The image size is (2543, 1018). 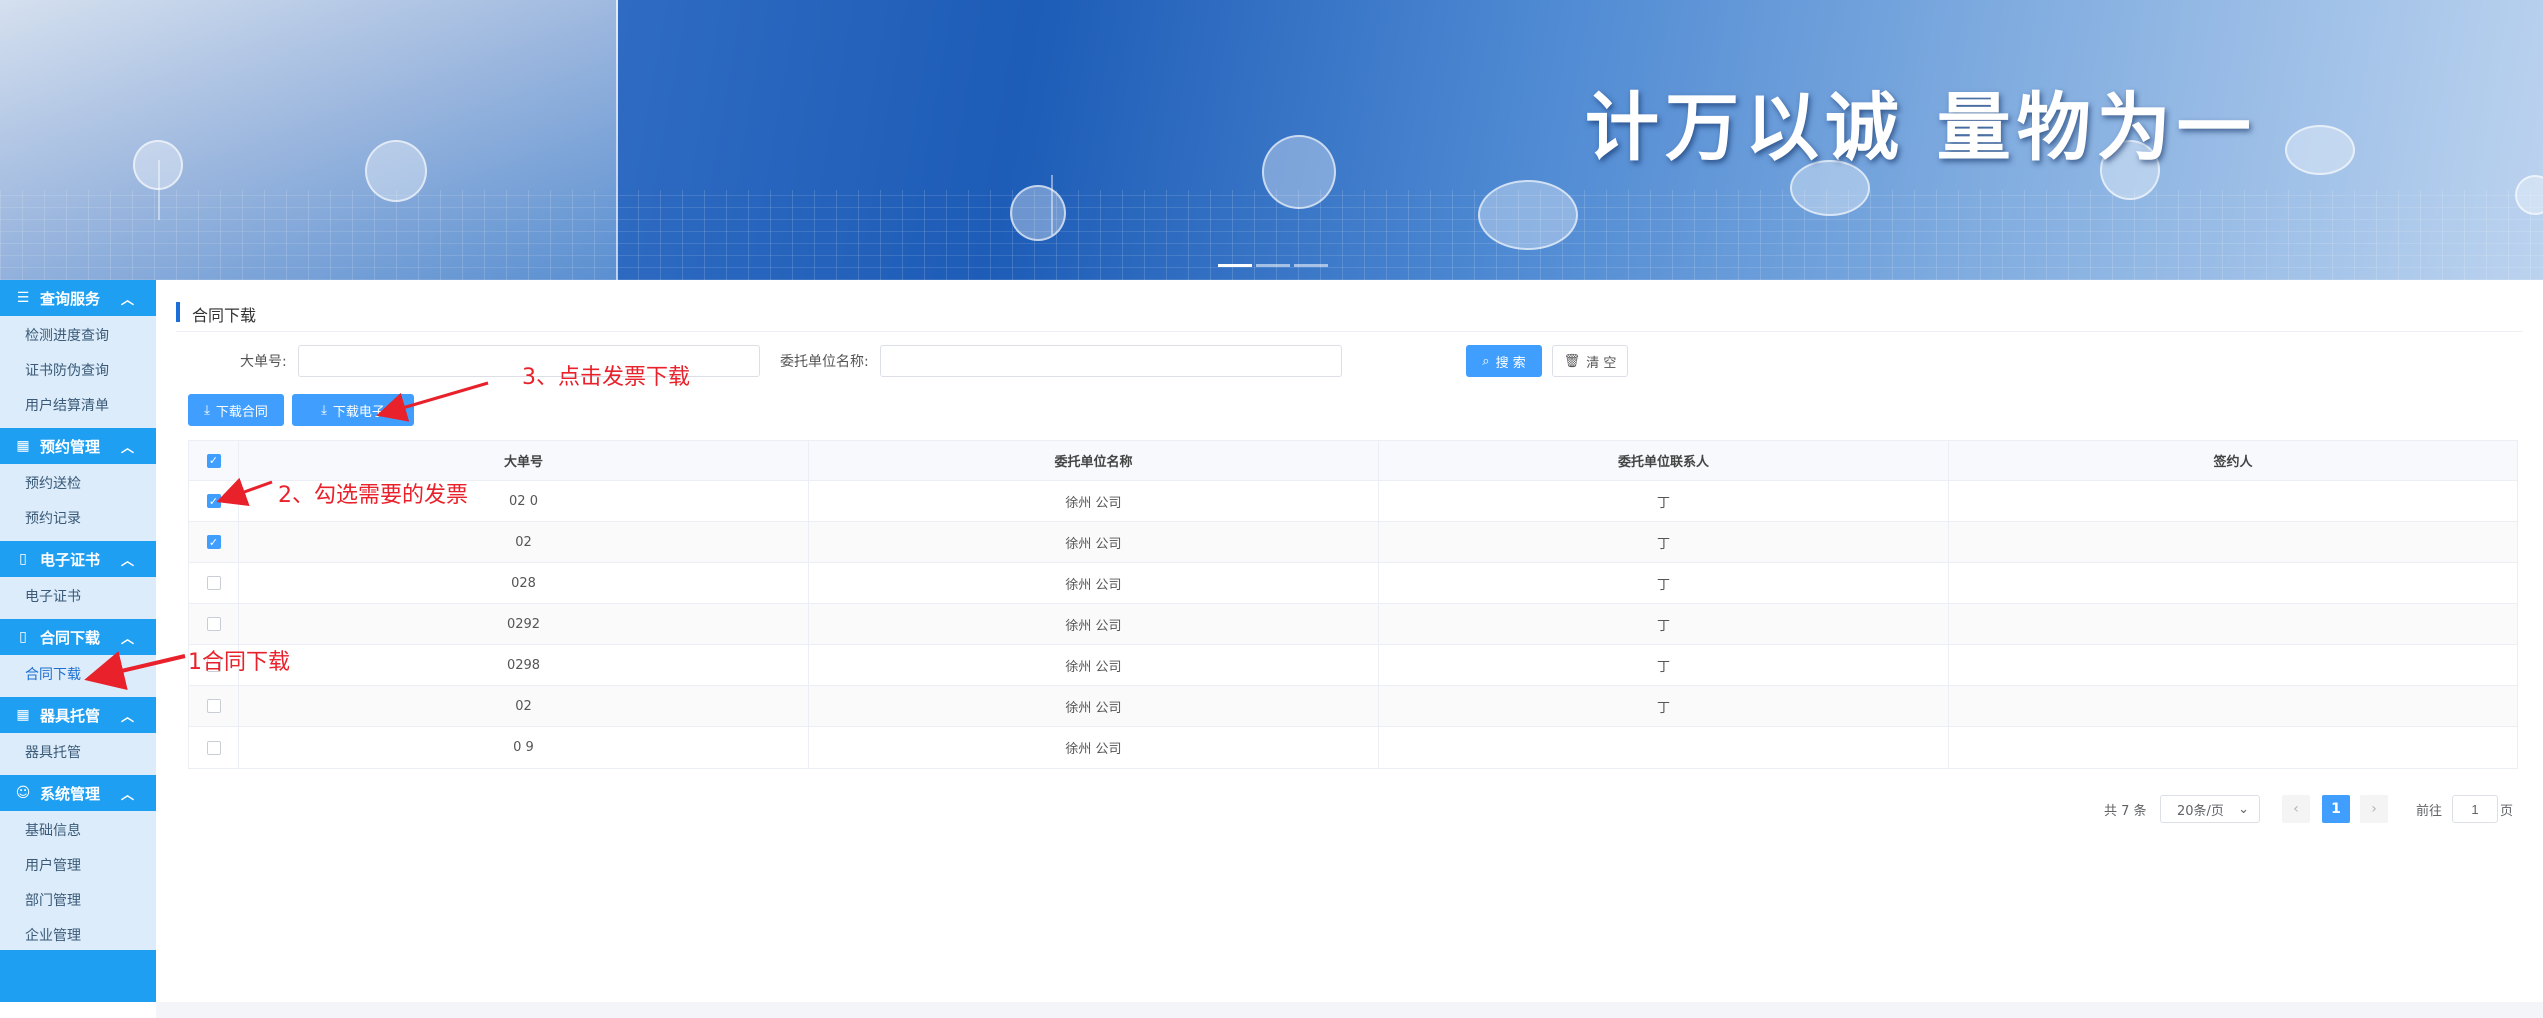 What do you see at coordinates (78, 675) in the screenshot?
I see `sidebar-item-contract-download: 合同下载` at bounding box center [78, 675].